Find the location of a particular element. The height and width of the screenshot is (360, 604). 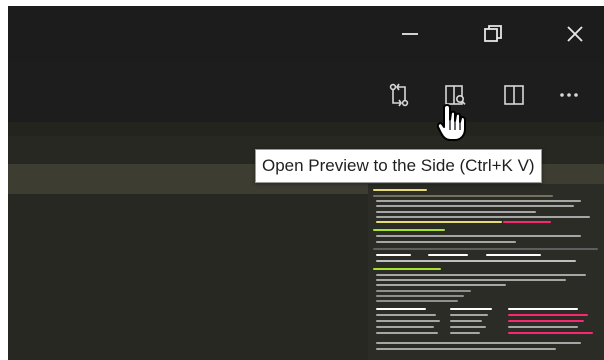

split-editor-button is located at coordinates (514, 95).